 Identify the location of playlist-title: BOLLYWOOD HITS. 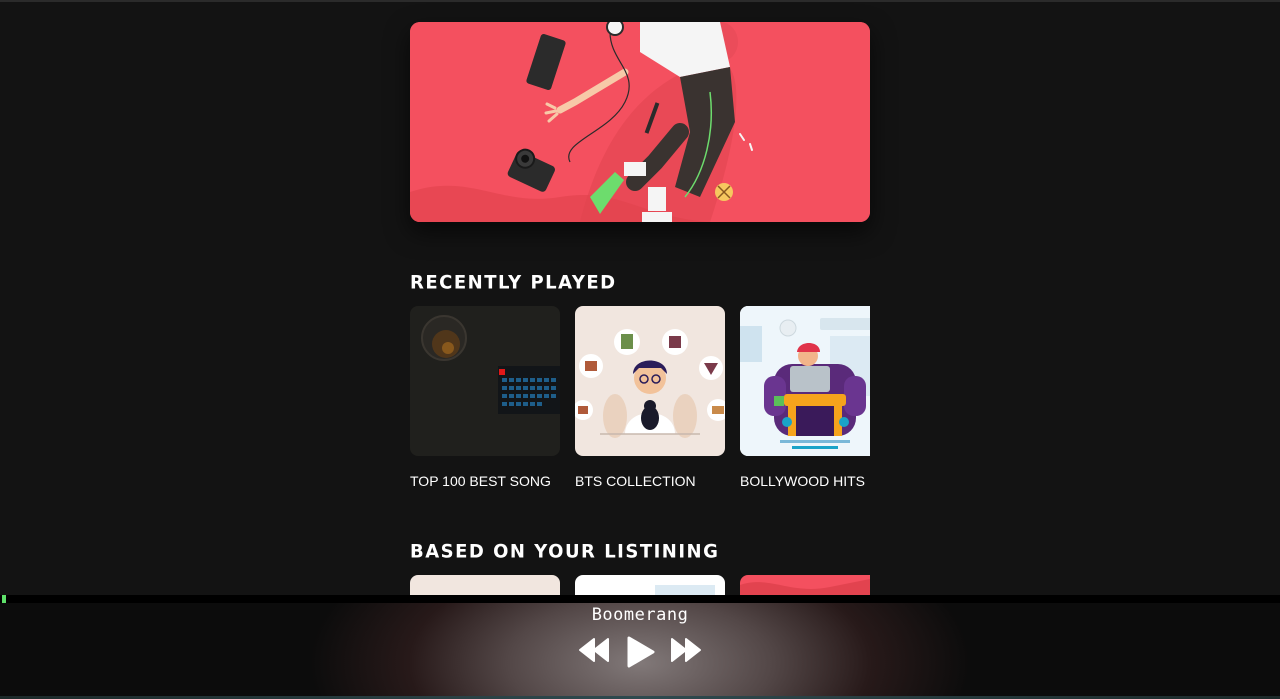
(802, 481).